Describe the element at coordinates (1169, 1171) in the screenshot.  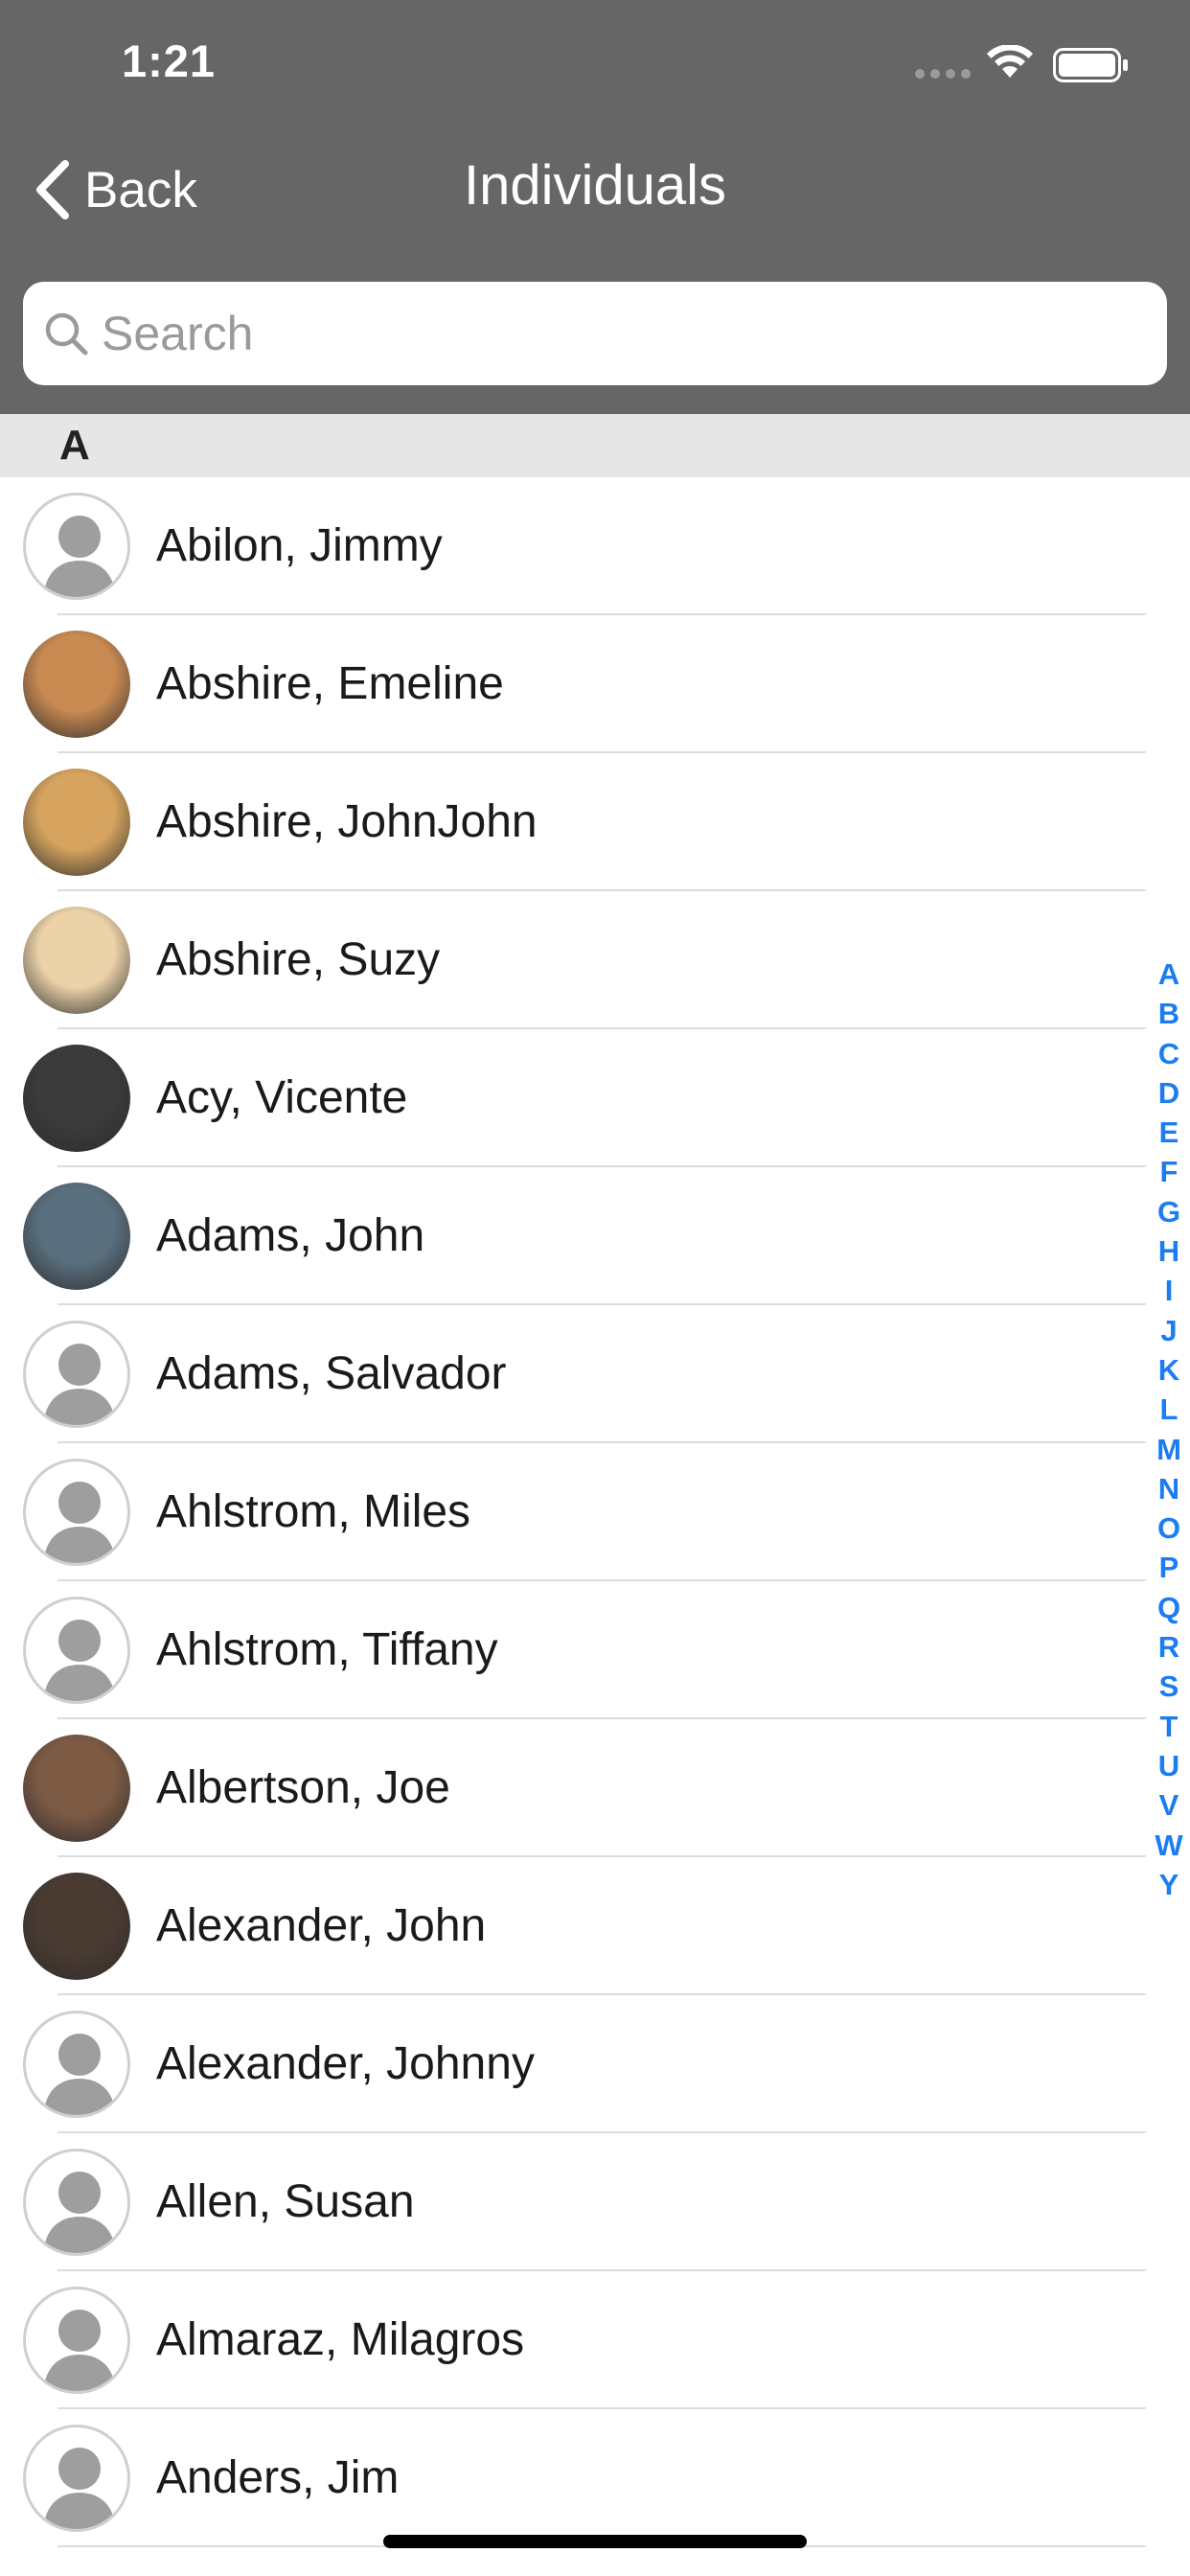
I see `index-letter: F` at that location.